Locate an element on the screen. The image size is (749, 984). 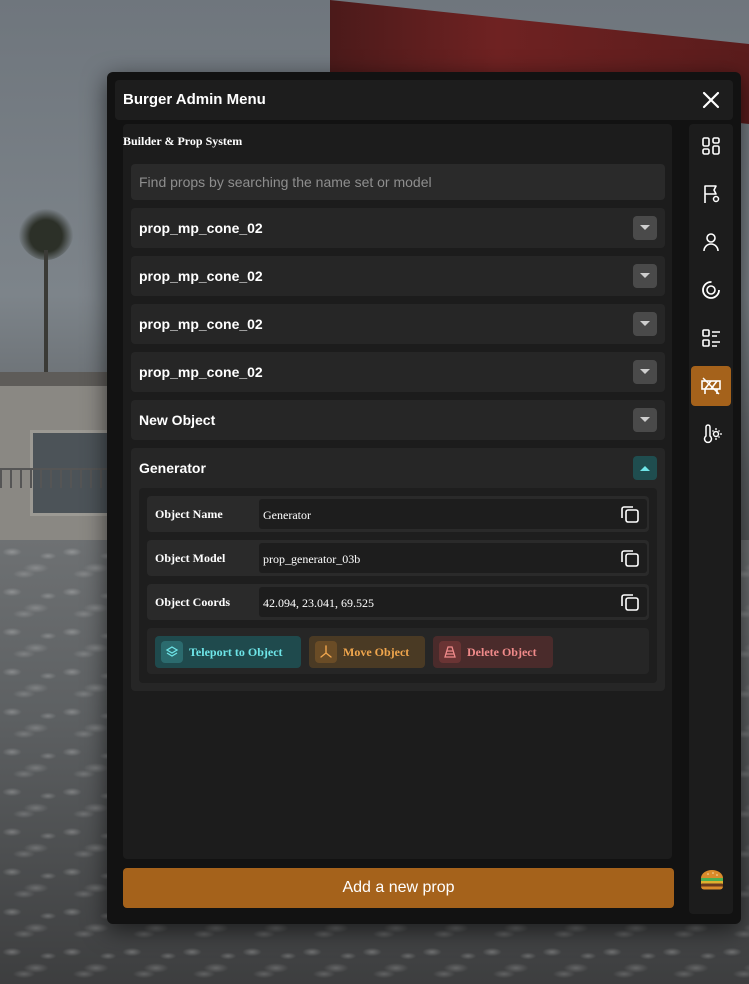
sidebar is located at coordinates (711, 519).